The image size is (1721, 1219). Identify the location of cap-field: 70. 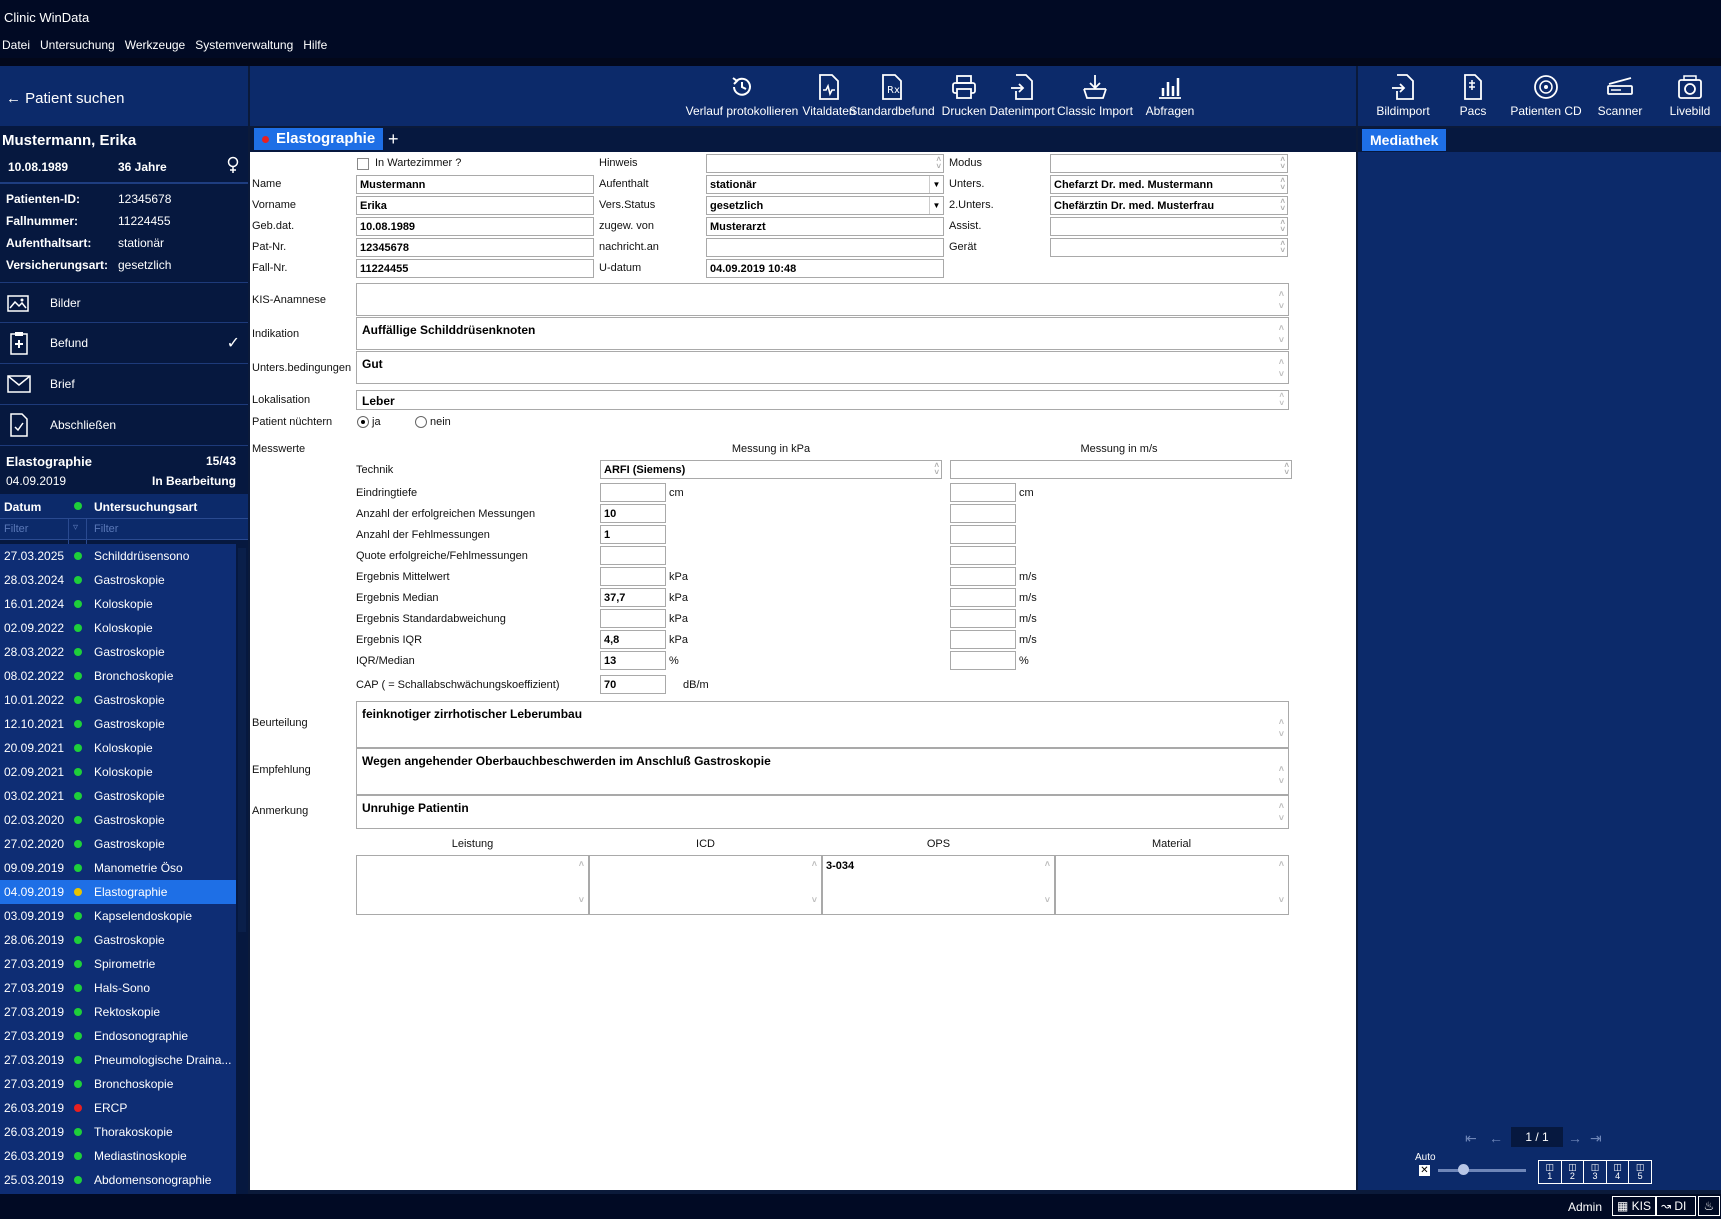
(633, 684).